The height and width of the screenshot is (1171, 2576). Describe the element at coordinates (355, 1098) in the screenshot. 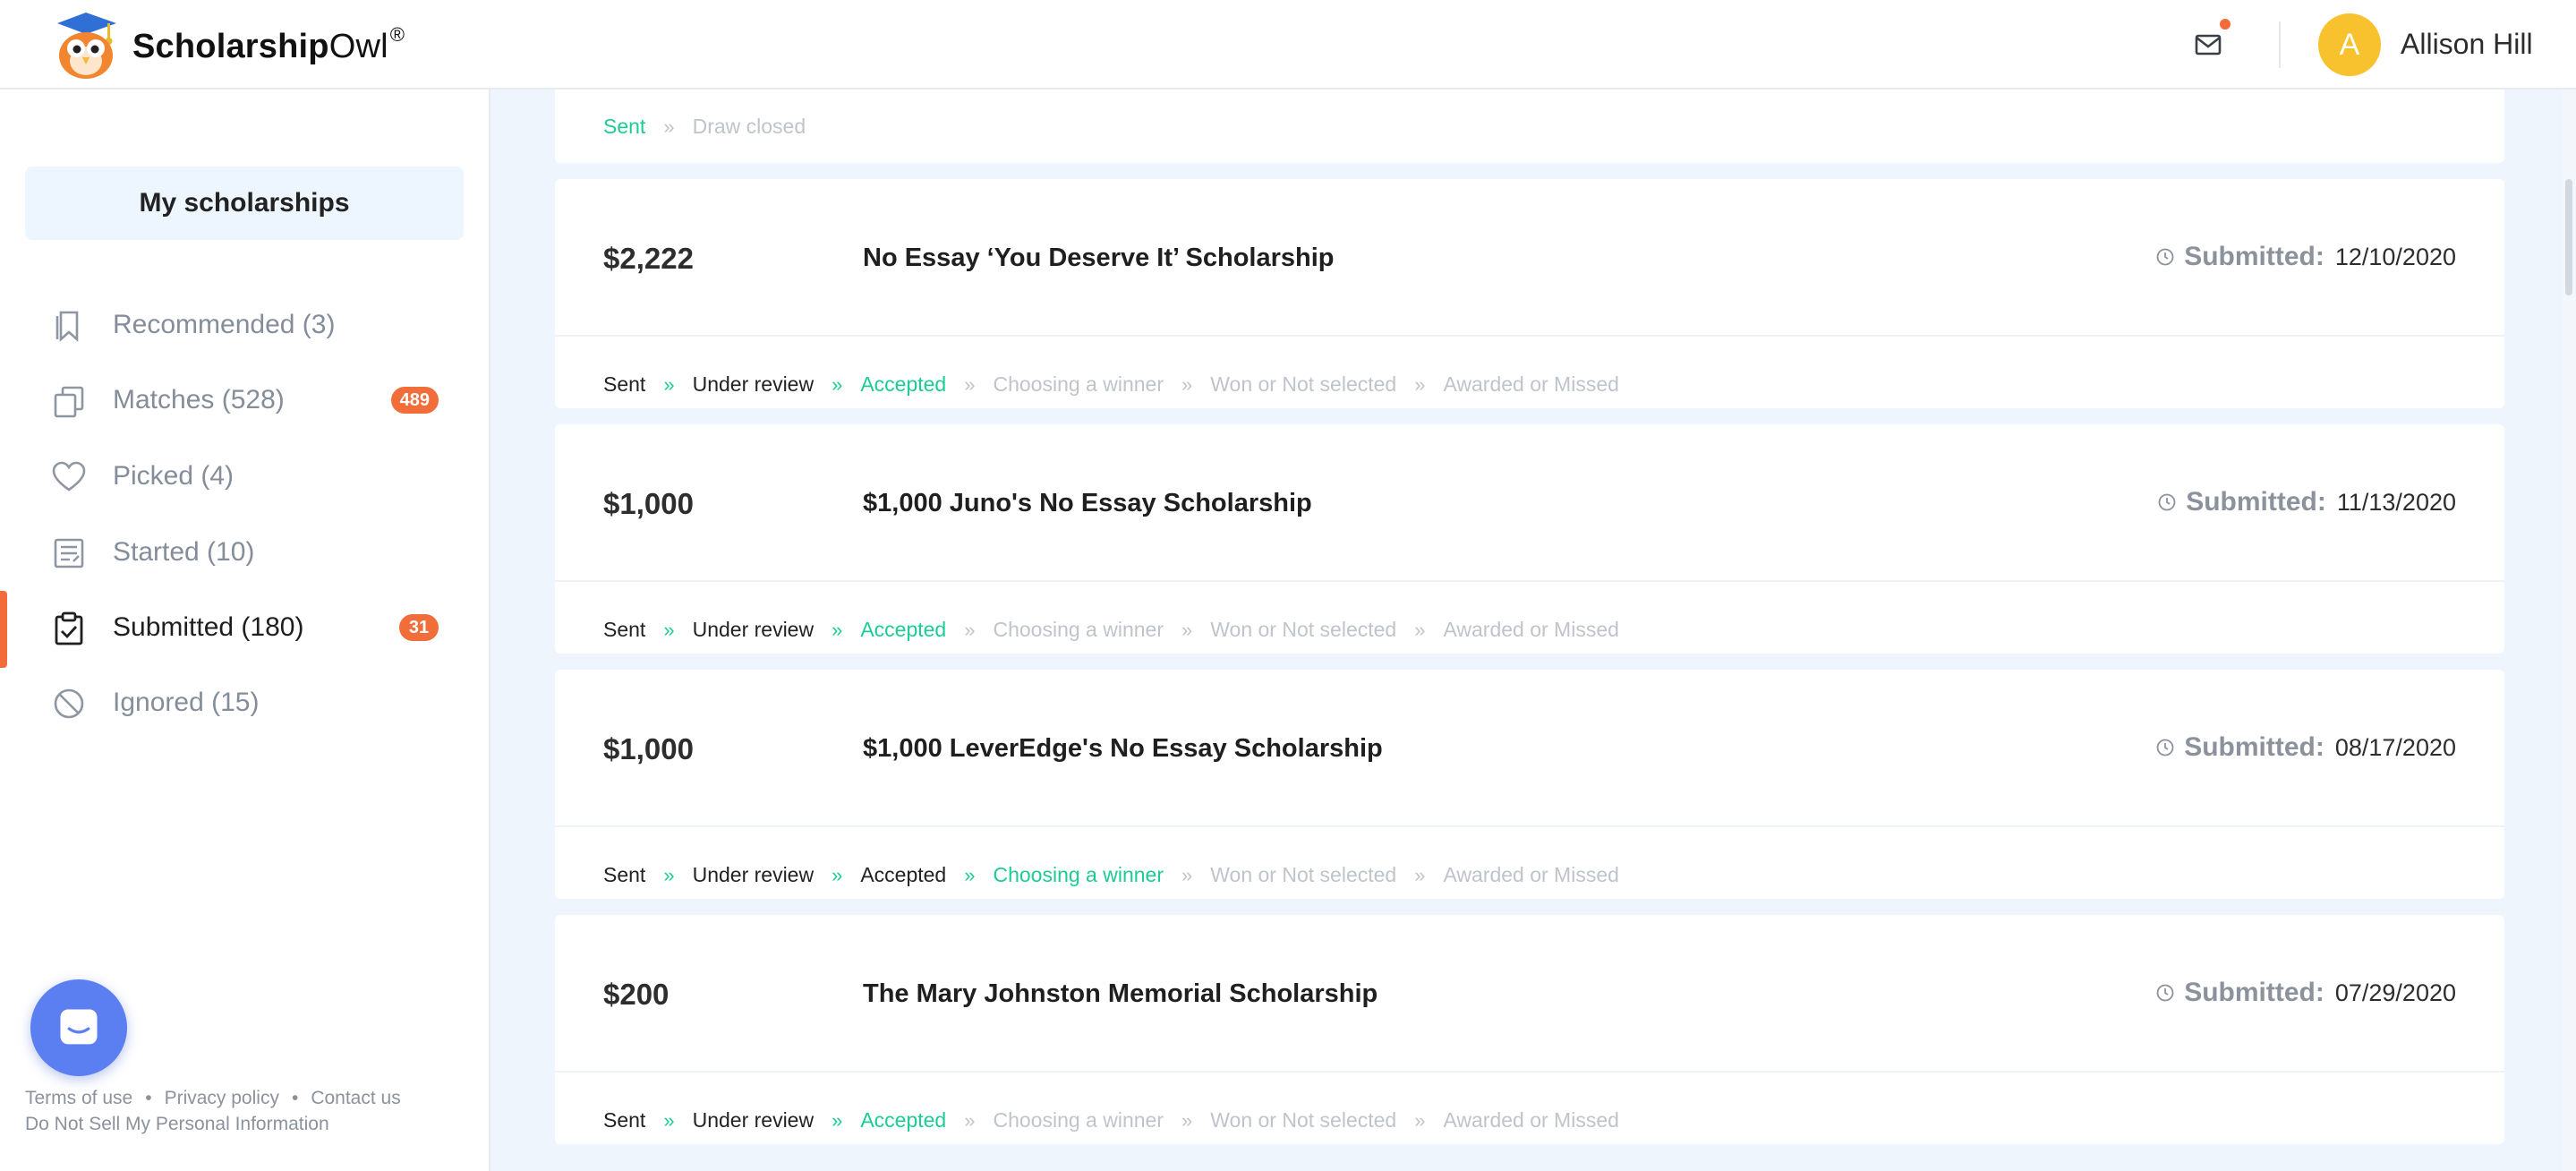

I see `contact-link: Contact us` at that location.